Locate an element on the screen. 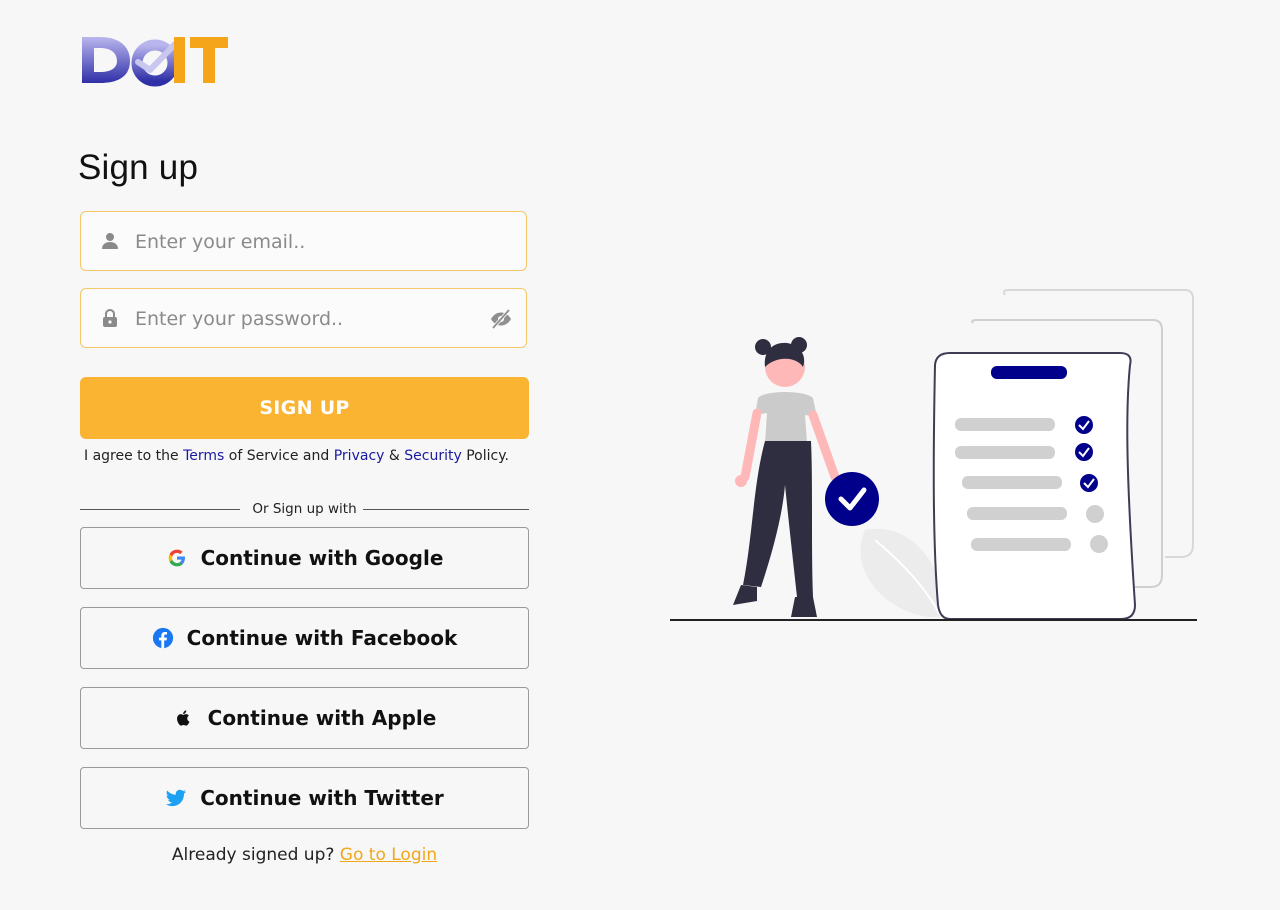  password-field is located at coordinates (303, 318).